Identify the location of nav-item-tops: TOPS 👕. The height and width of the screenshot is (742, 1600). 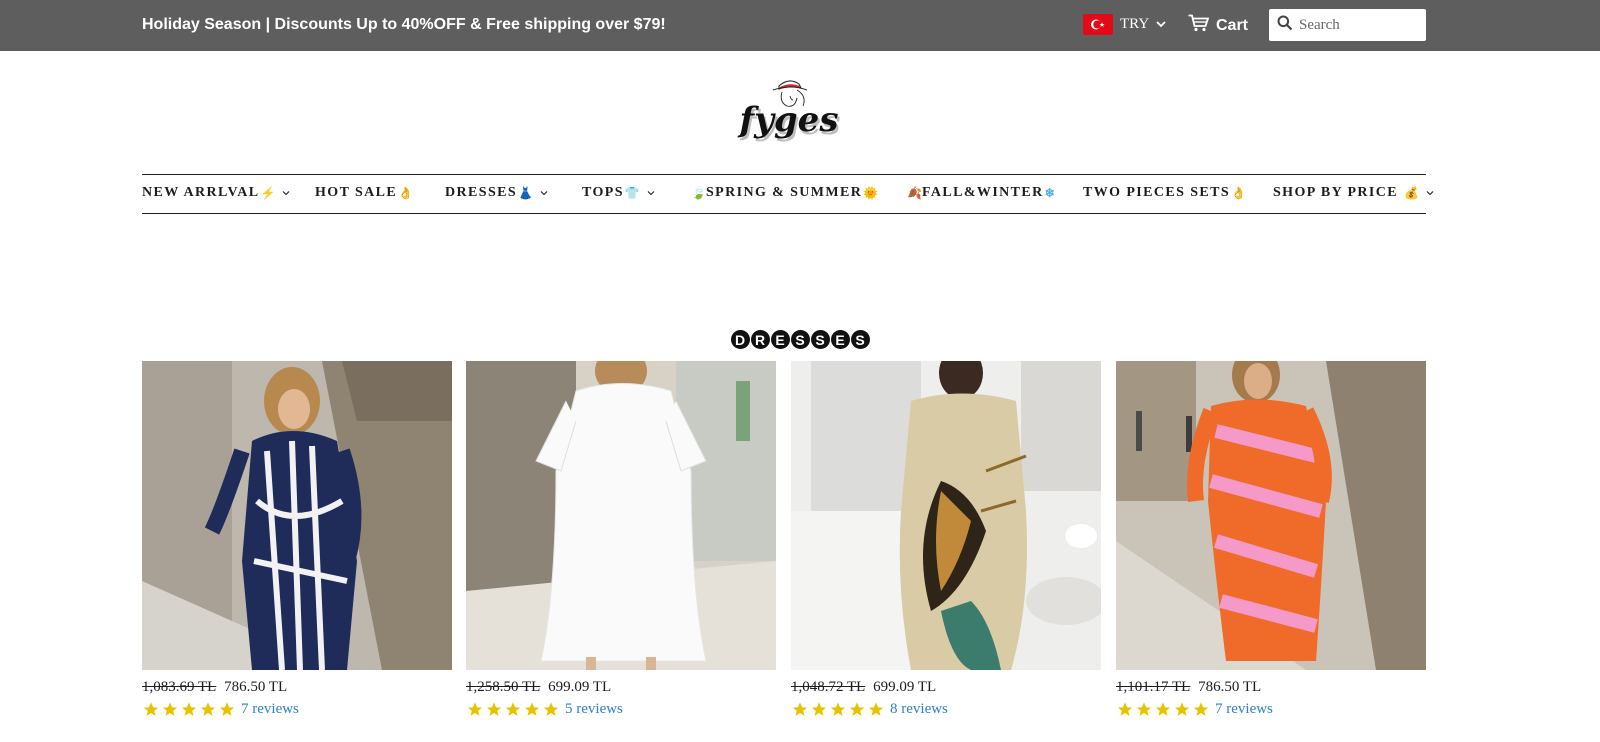
(618, 193).